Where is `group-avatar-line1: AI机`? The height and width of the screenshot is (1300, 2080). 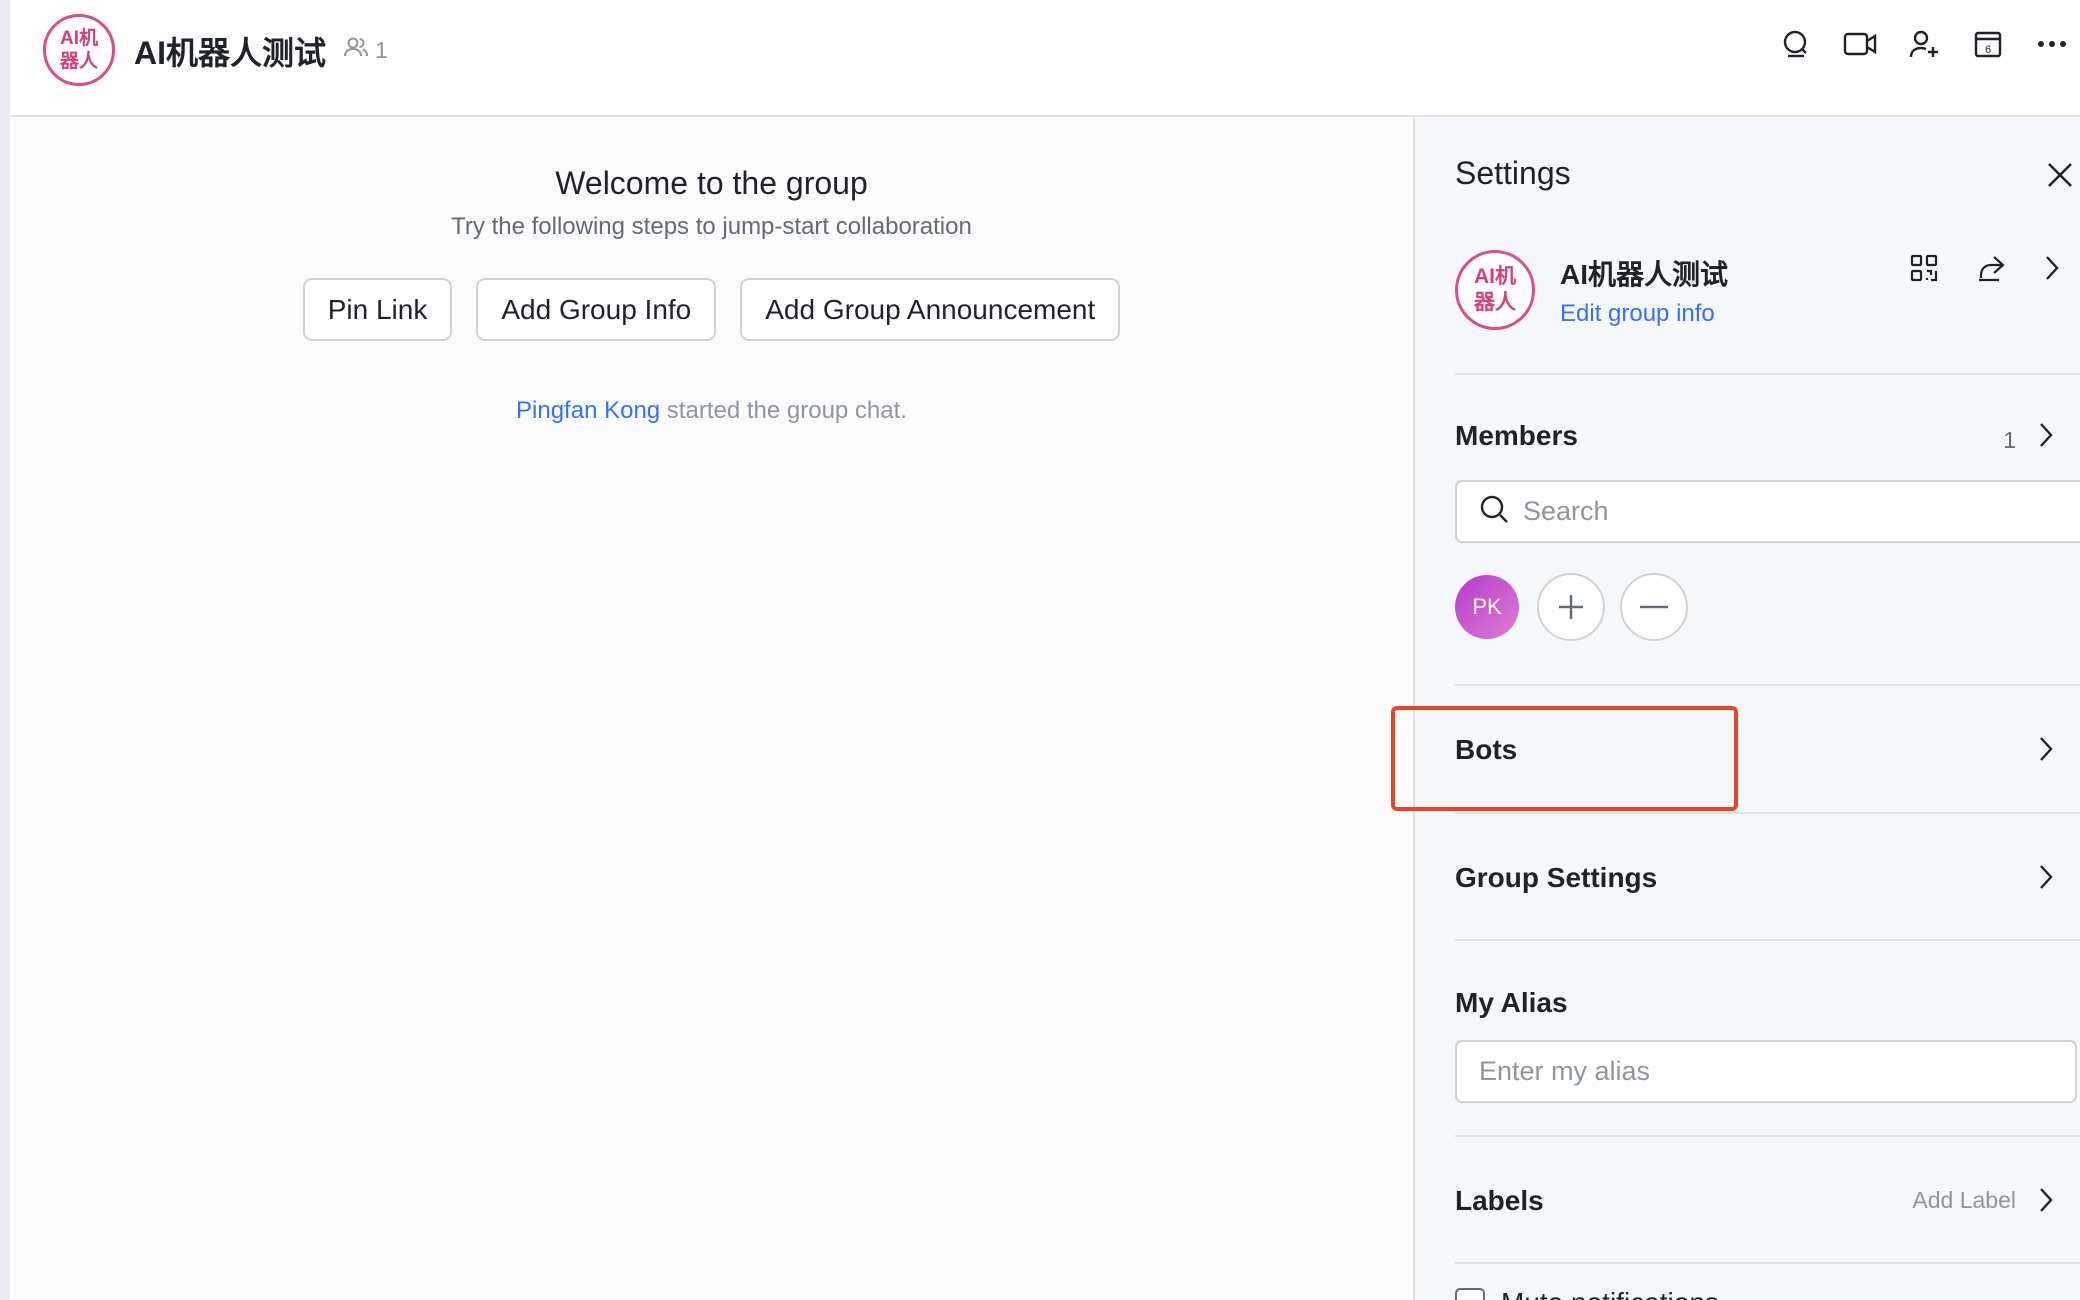 group-avatar-line1: AI机 is located at coordinates (78, 38).